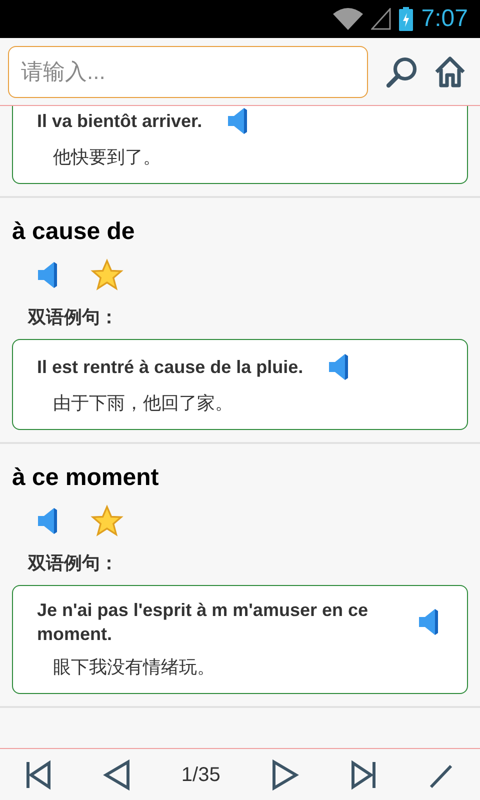  Describe the element at coordinates (406, 19) in the screenshot. I see `battery-icon` at that location.